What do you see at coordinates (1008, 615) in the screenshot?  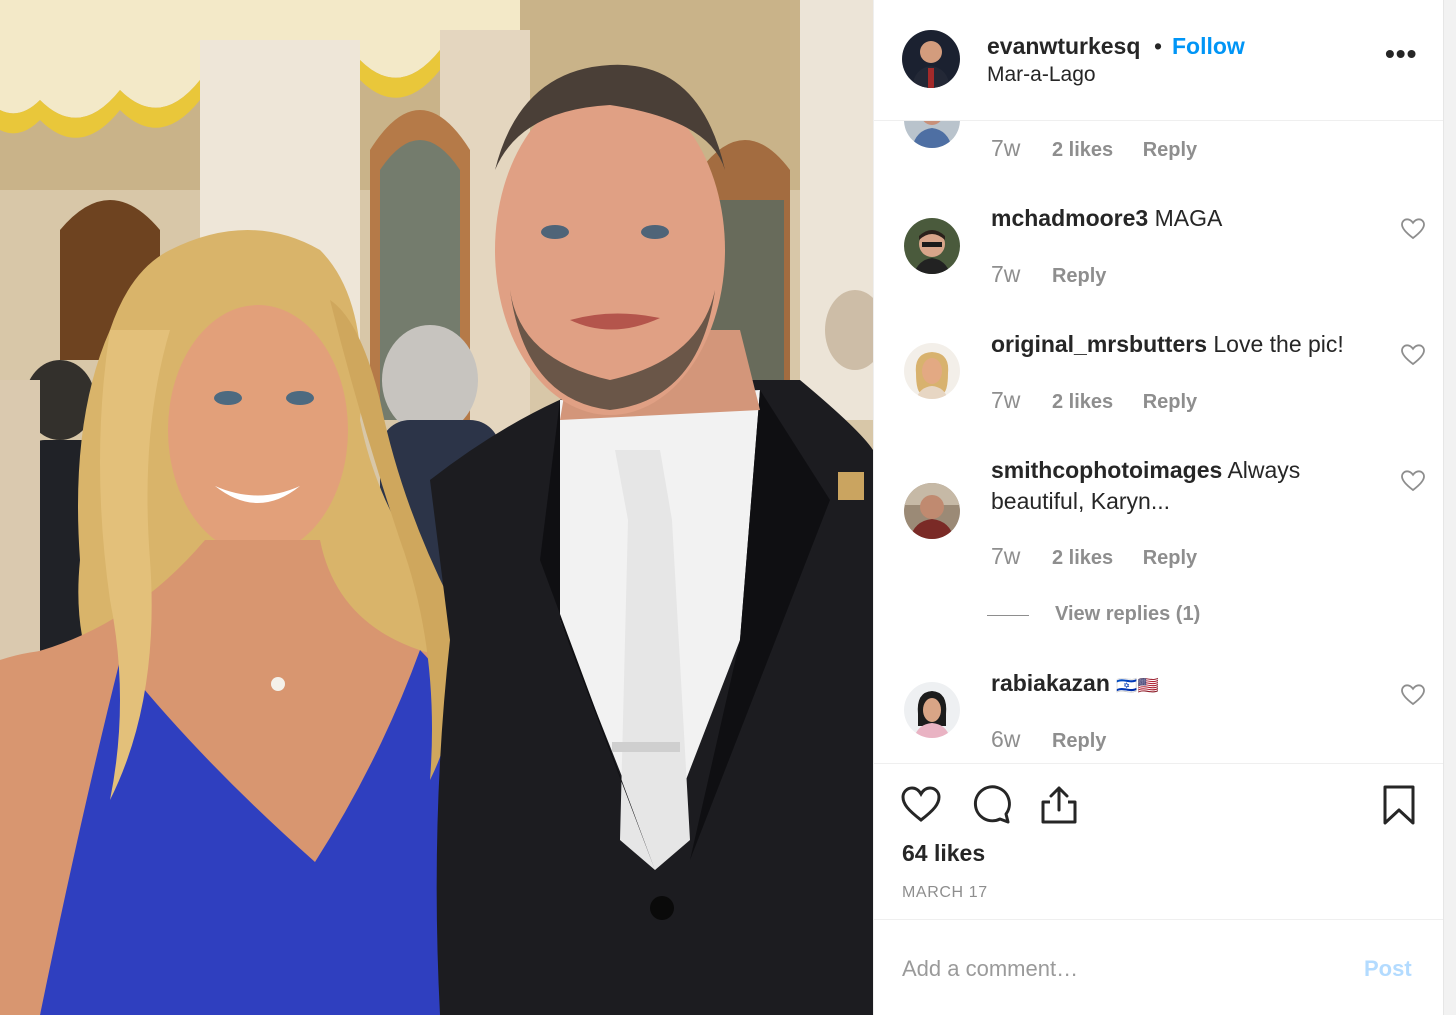 I see `view-replies-divider` at bounding box center [1008, 615].